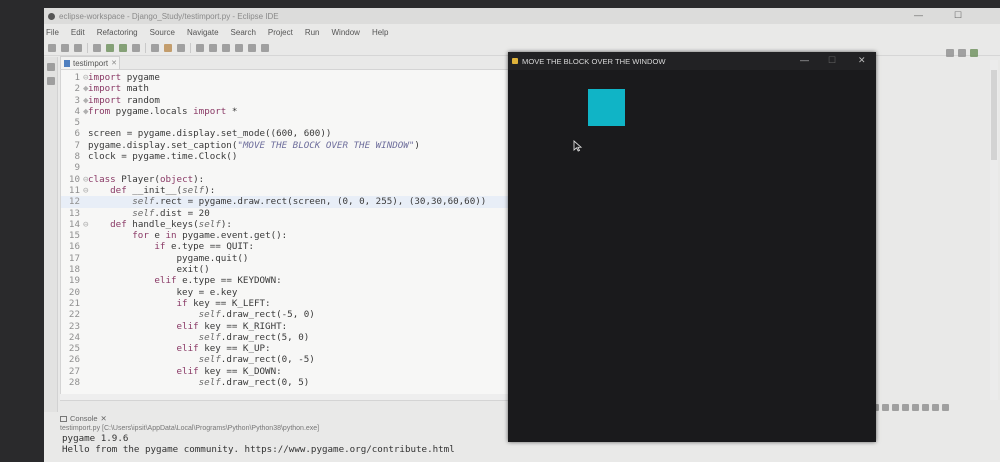 The width and height of the screenshot is (1000, 462). What do you see at coordinates (346, 32) in the screenshot?
I see `menu-window: Window` at bounding box center [346, 32].